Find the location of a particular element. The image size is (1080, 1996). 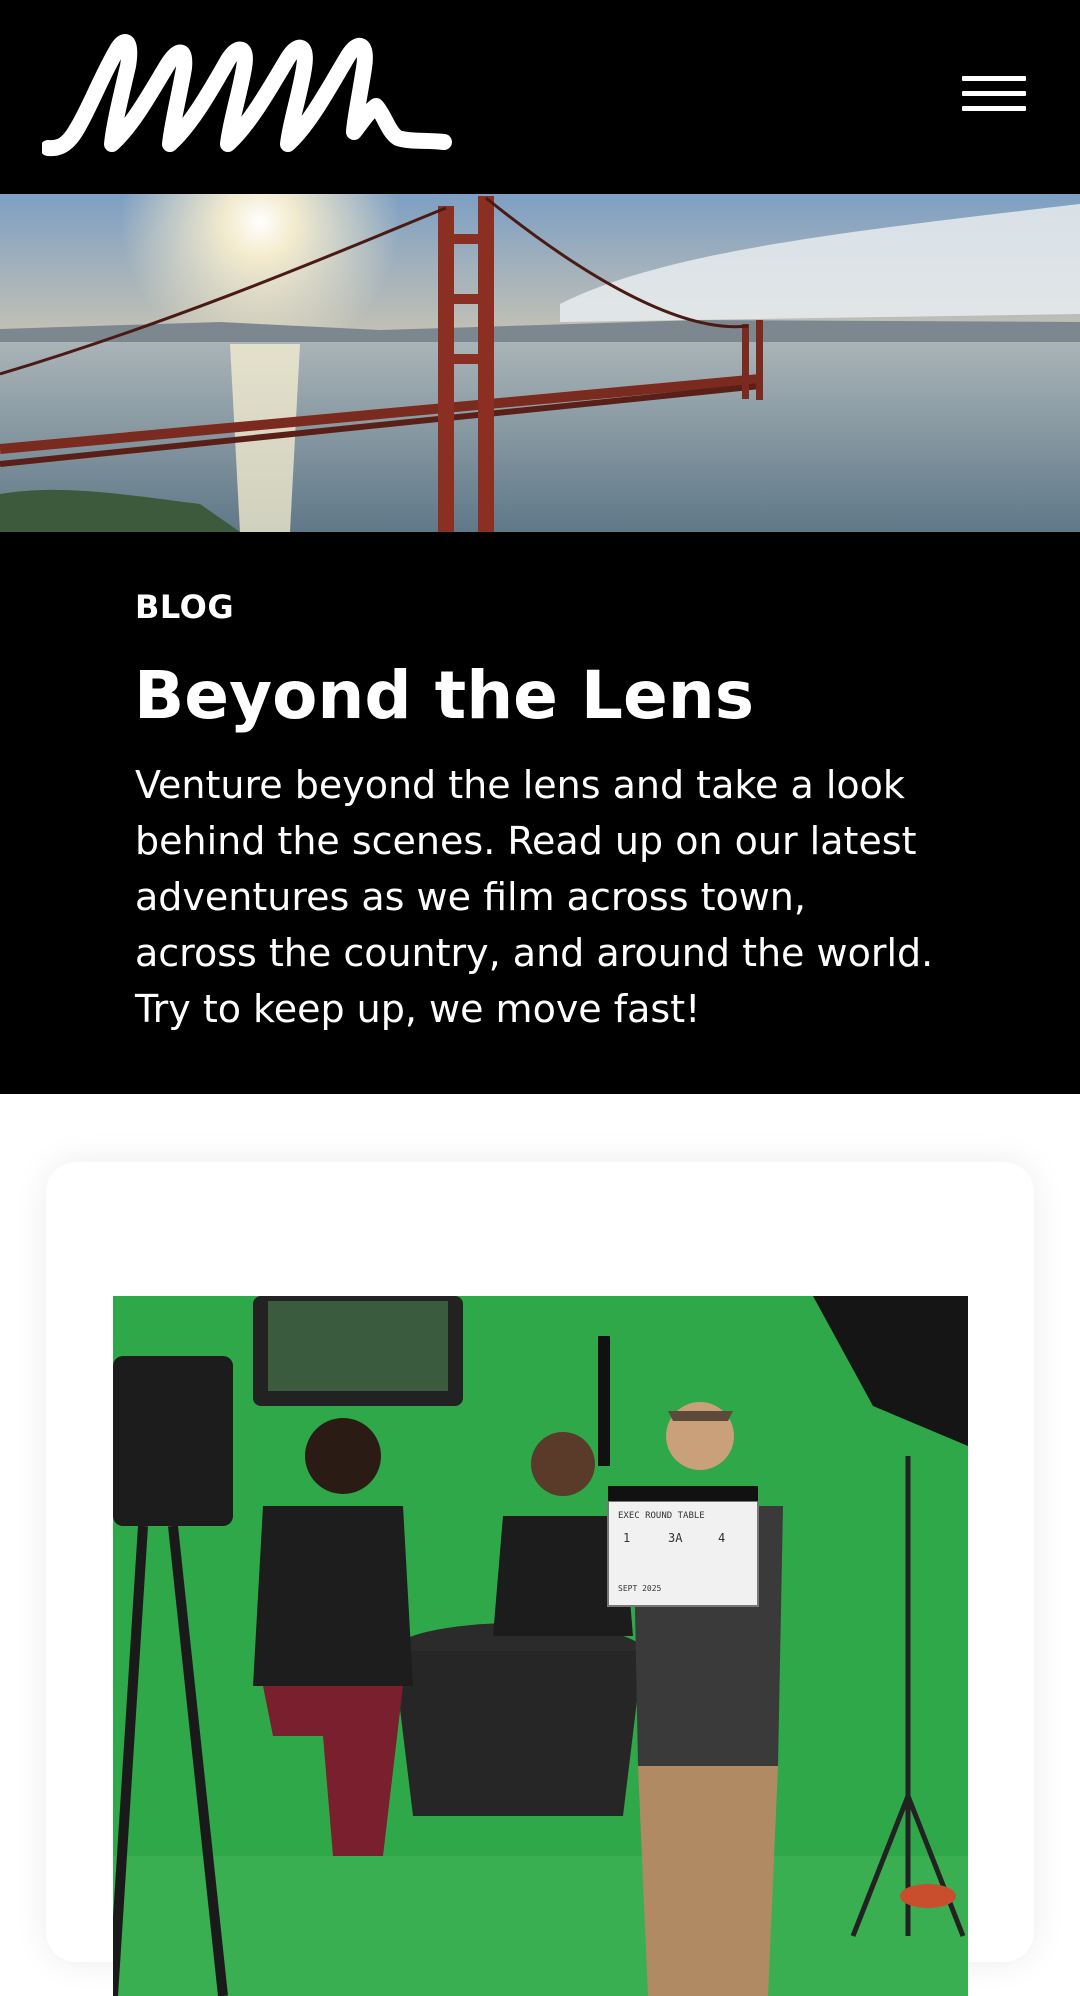

section-eyebrow: BLOG is located at coordinates (185, 607).